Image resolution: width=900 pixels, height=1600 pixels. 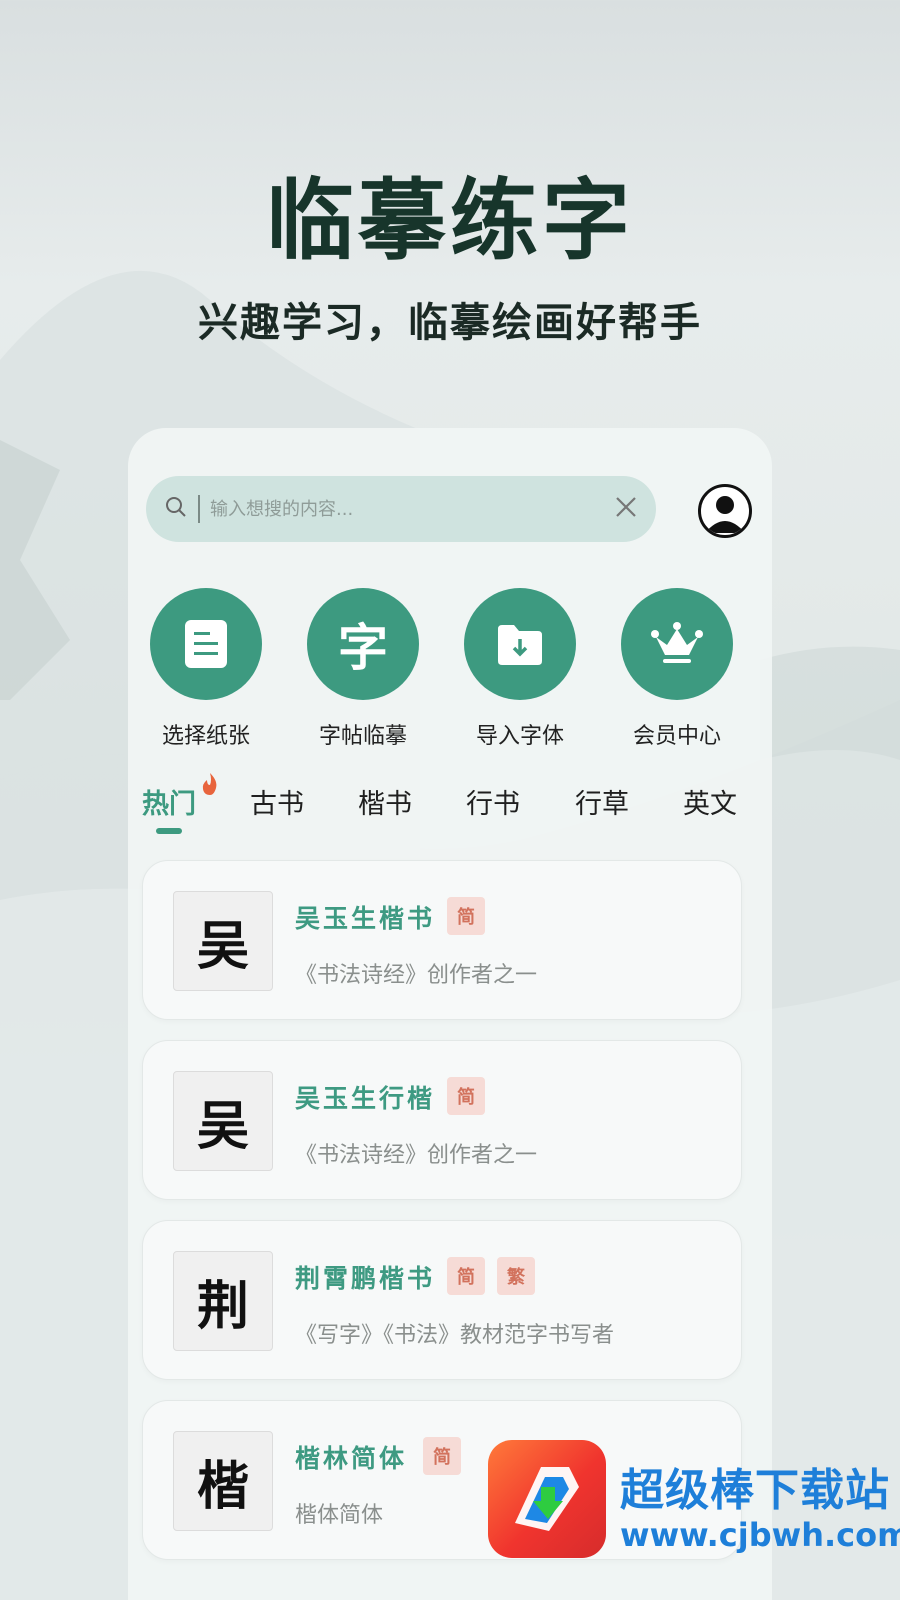 What do you see at coordinates (206, 644) in the screenshot?
I see `document-icon` at bounding box center [206, 644].